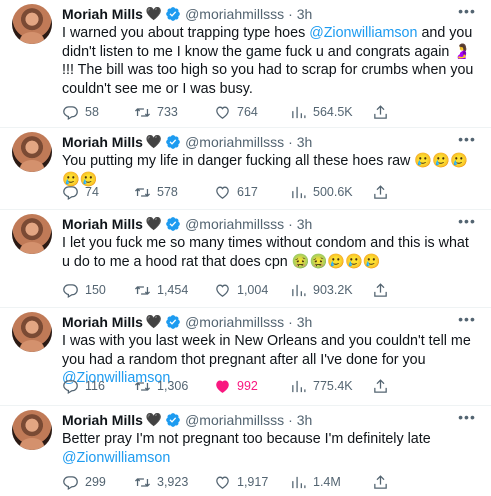 Image resolution: width=491 pixels, height=496 pixels. I want to click on reply-button: 150, so click(84, 290).